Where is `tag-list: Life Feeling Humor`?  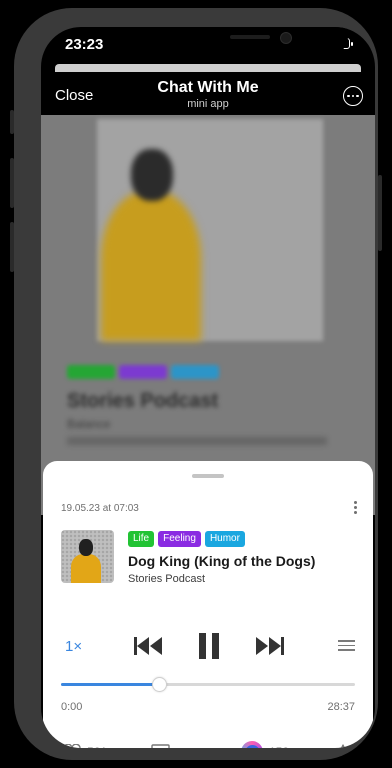
tag-list: Life Feeling Humor is located at coordinates (186, 539).